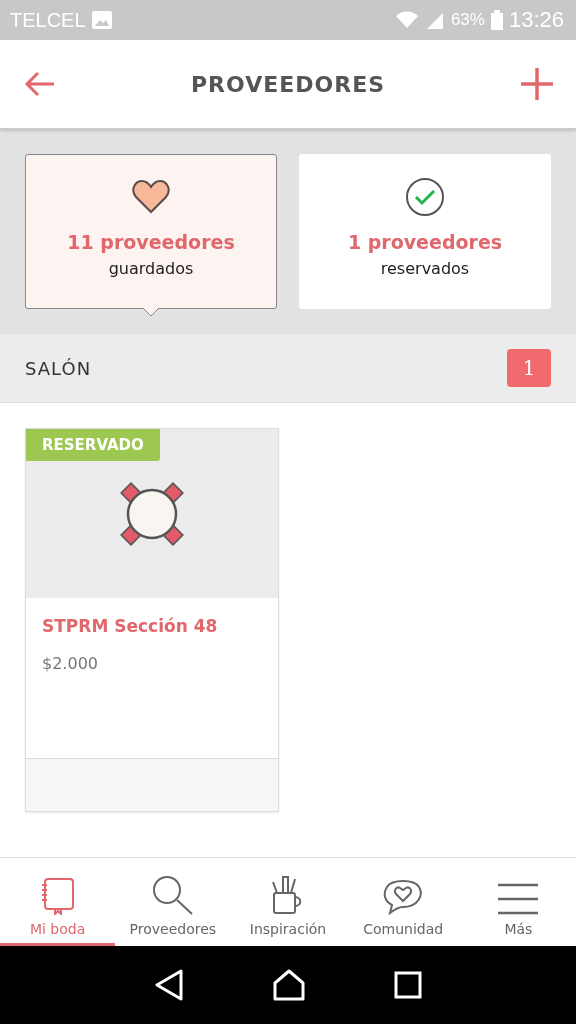  Describe the element at coordinates (425, 231) in the screenshot. I see `summary-card: 1 proveedores reservados` at that location.